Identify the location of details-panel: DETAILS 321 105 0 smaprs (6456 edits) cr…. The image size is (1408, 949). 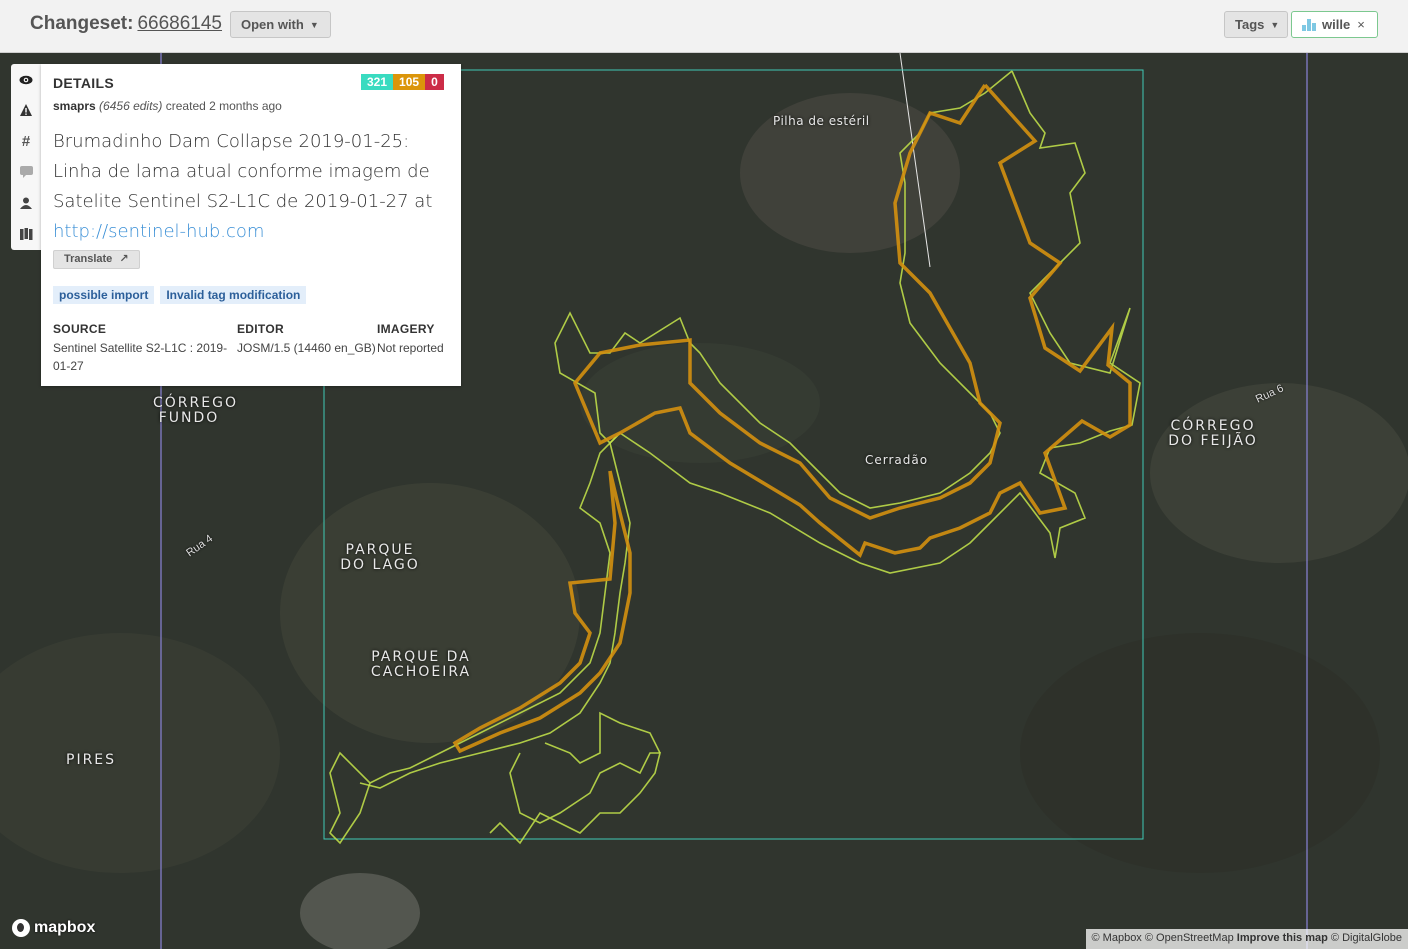
(251, 225).